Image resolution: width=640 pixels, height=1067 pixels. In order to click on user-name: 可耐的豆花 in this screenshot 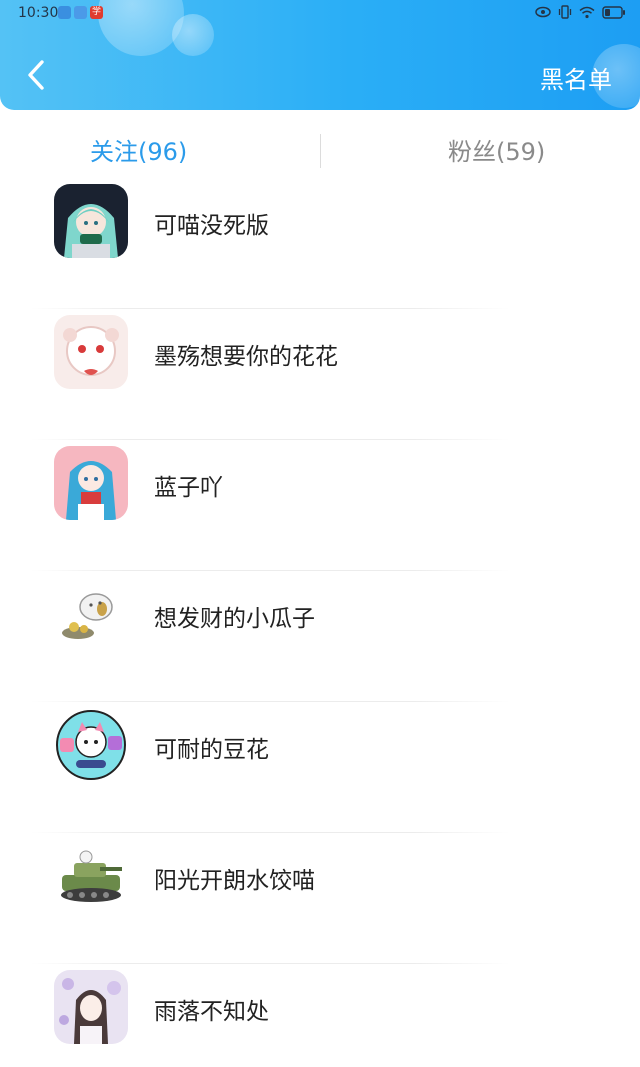, I will do `click(211, 750)`.